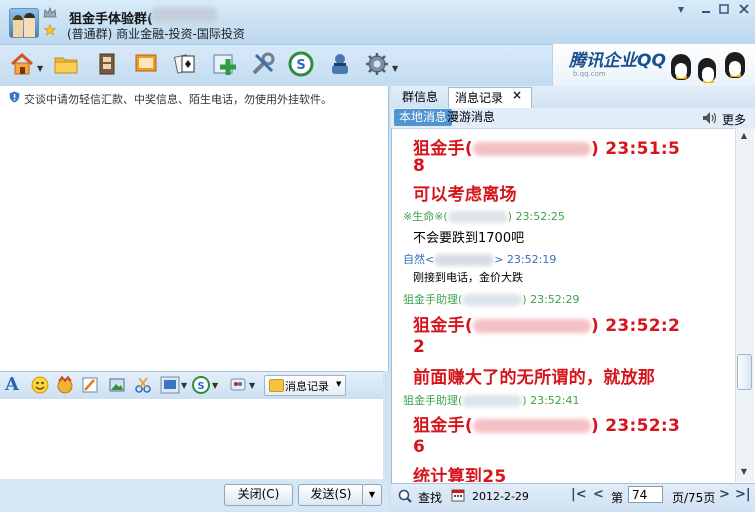 Image resolution: width=755 pixels, height=512 pixels. I want to click on message-sender-line: 狙金手助理( ) 23:52:41, so click(491, 400).